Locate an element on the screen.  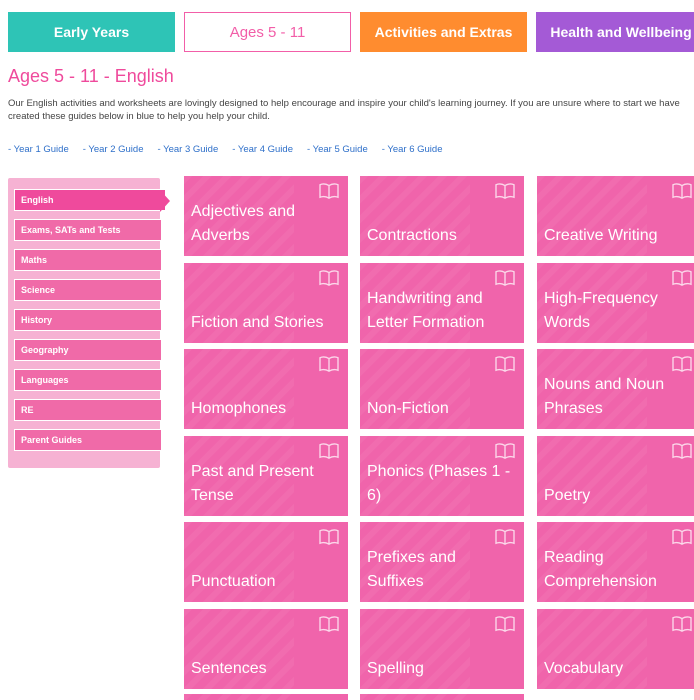
topic-tile: Poetry is located at coordinates (615, 475).